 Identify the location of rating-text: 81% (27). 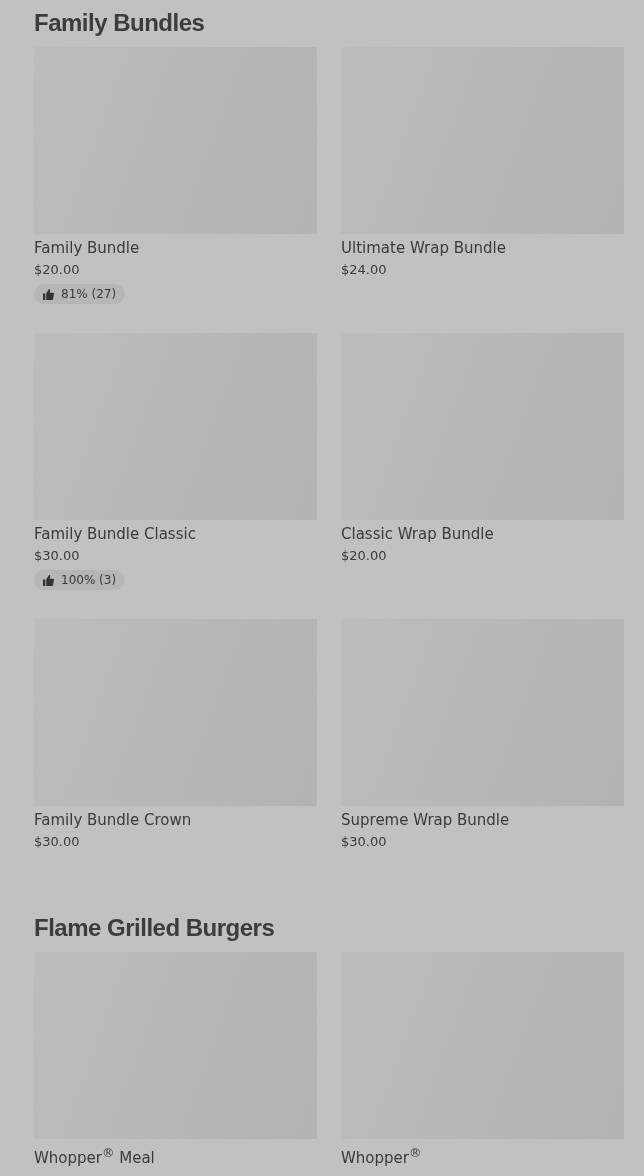
(89, 294).